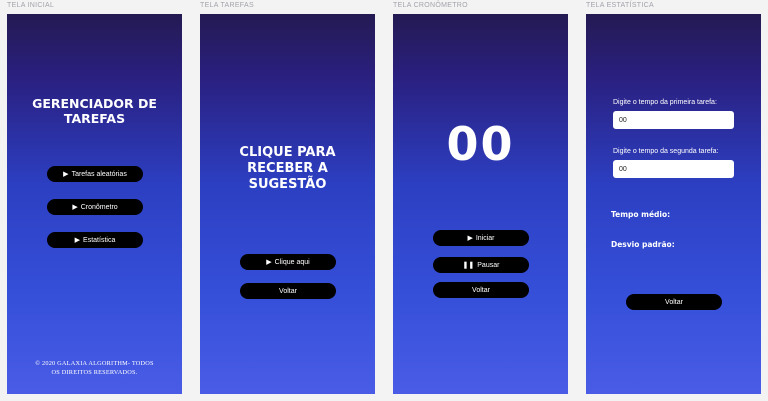 Image resolution: width=768 pixels, height=401 pixels. I want to click on tarefas-aleatorias-label: Tarefas aleatórias, so click(99, 174).